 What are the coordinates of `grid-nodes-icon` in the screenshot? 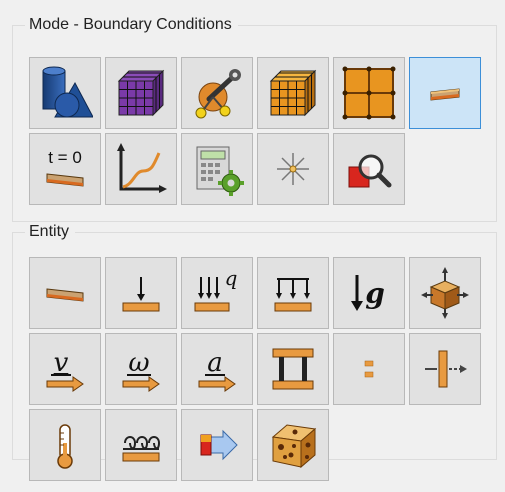 It's located at (369, 93).